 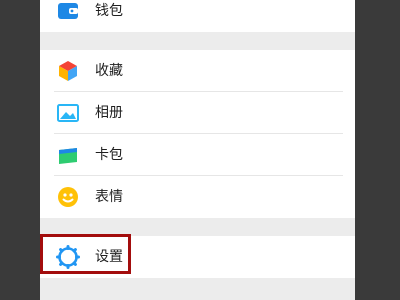 I want to click on smiley-face-icon, so click(x=68, y=197).